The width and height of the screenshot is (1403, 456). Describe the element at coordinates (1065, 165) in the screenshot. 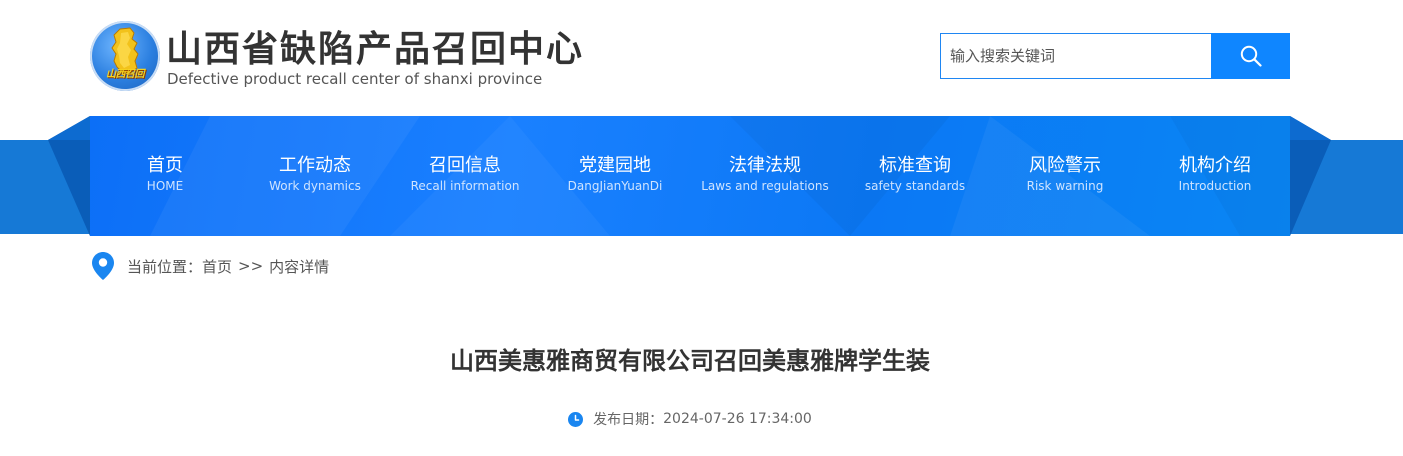

I see `nav-item-label: 风险警示` at that location.